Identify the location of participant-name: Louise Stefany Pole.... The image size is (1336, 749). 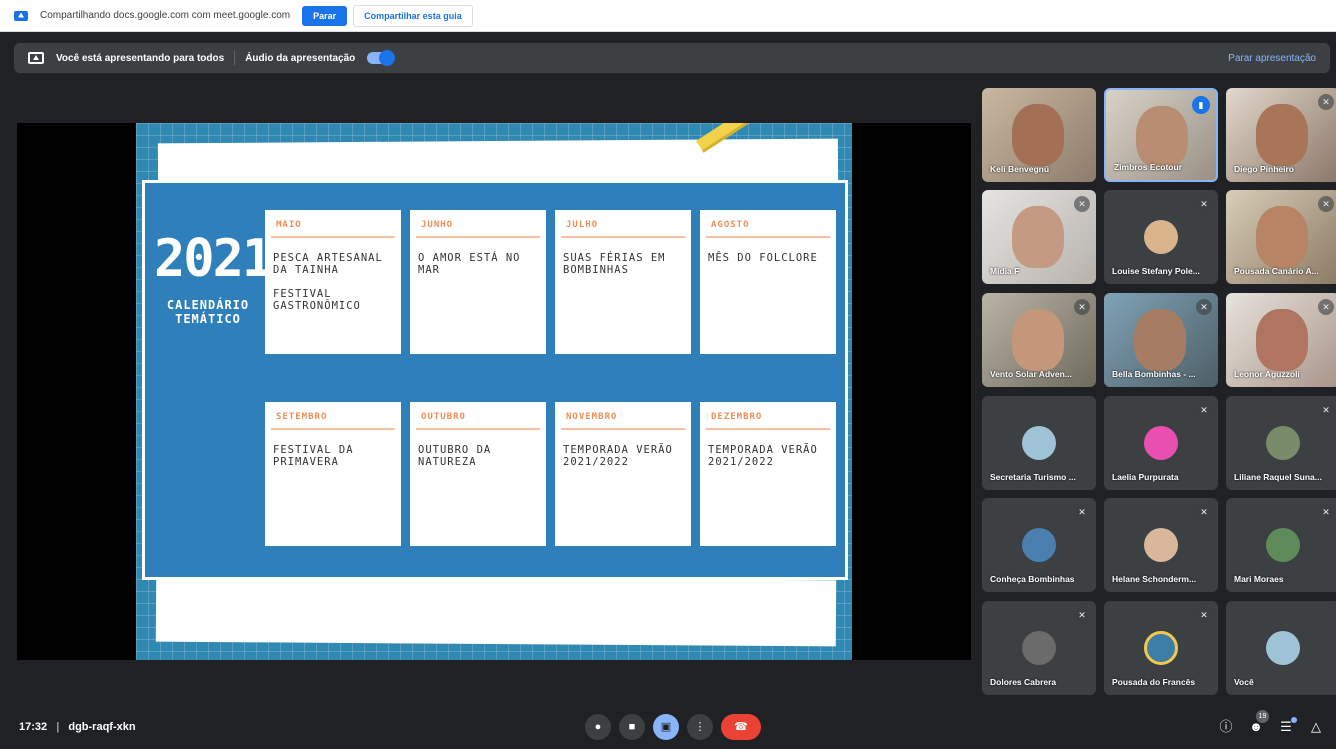
(1156, 271).